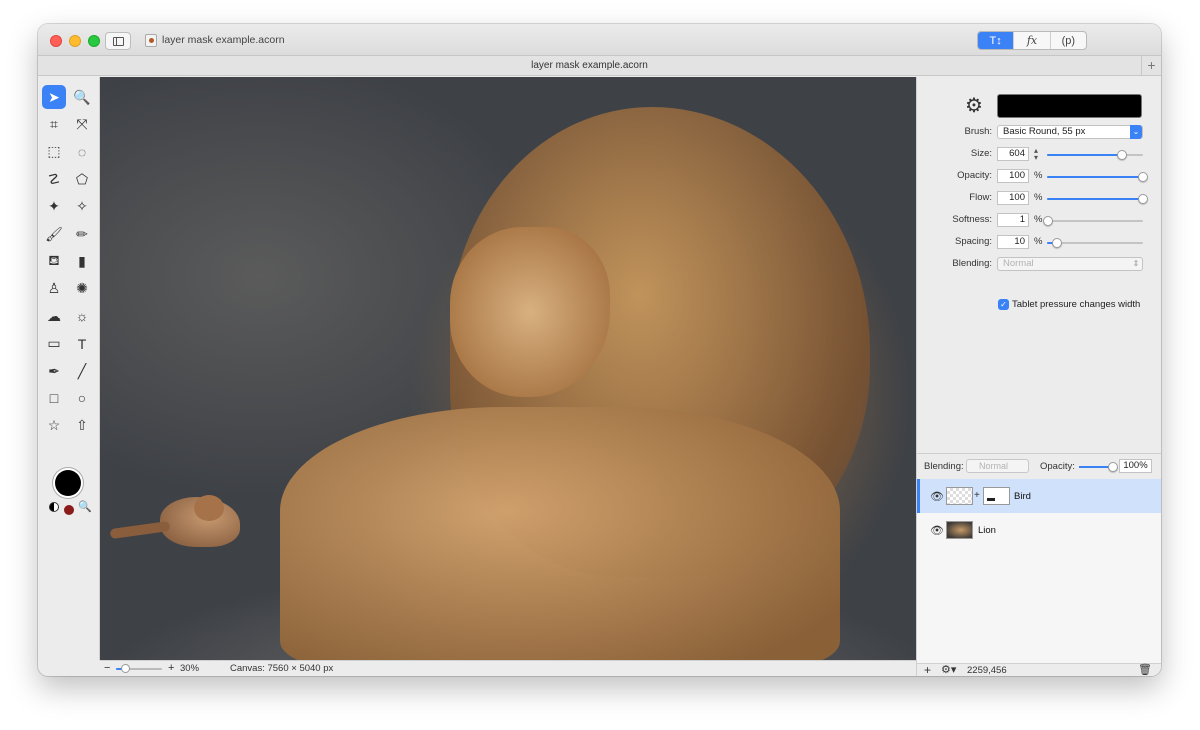  I want to click on opacity-slider-knob, so click(1143, 177).